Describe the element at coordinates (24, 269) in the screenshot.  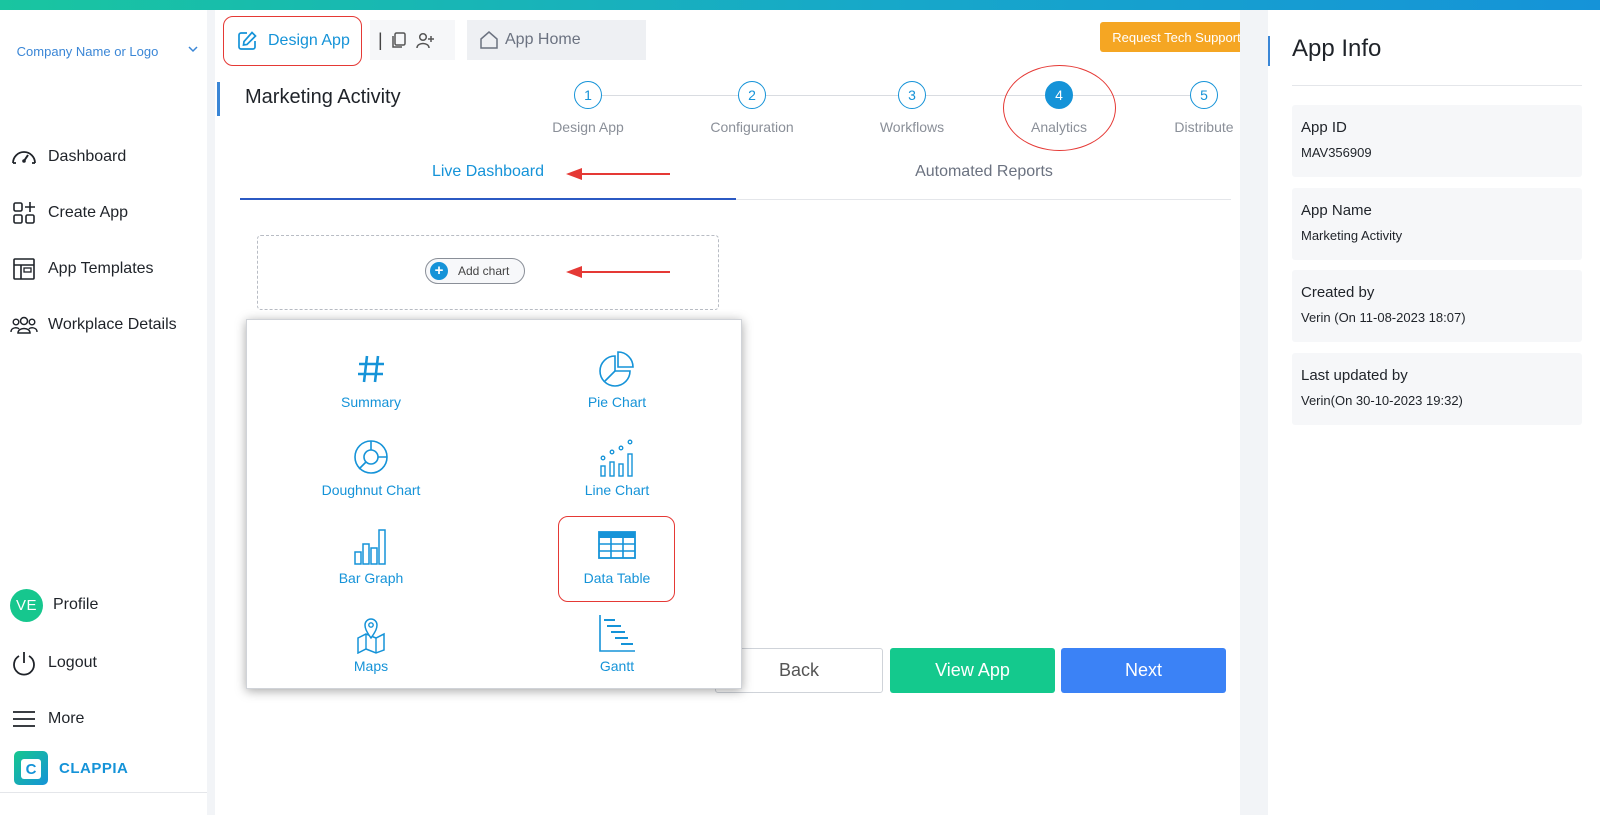
I see `templates-icon` at that location.